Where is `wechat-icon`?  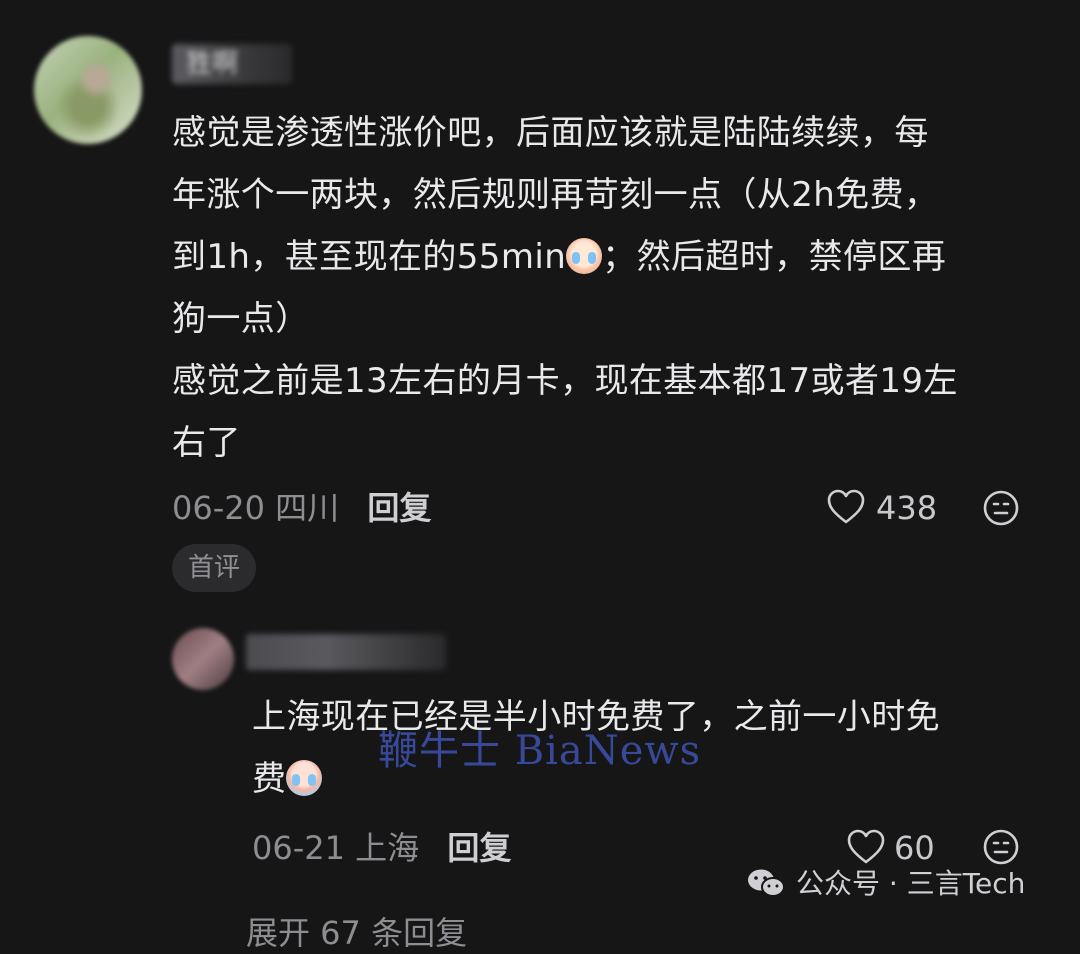
wechat-icon is located at coordinates (766, 889).